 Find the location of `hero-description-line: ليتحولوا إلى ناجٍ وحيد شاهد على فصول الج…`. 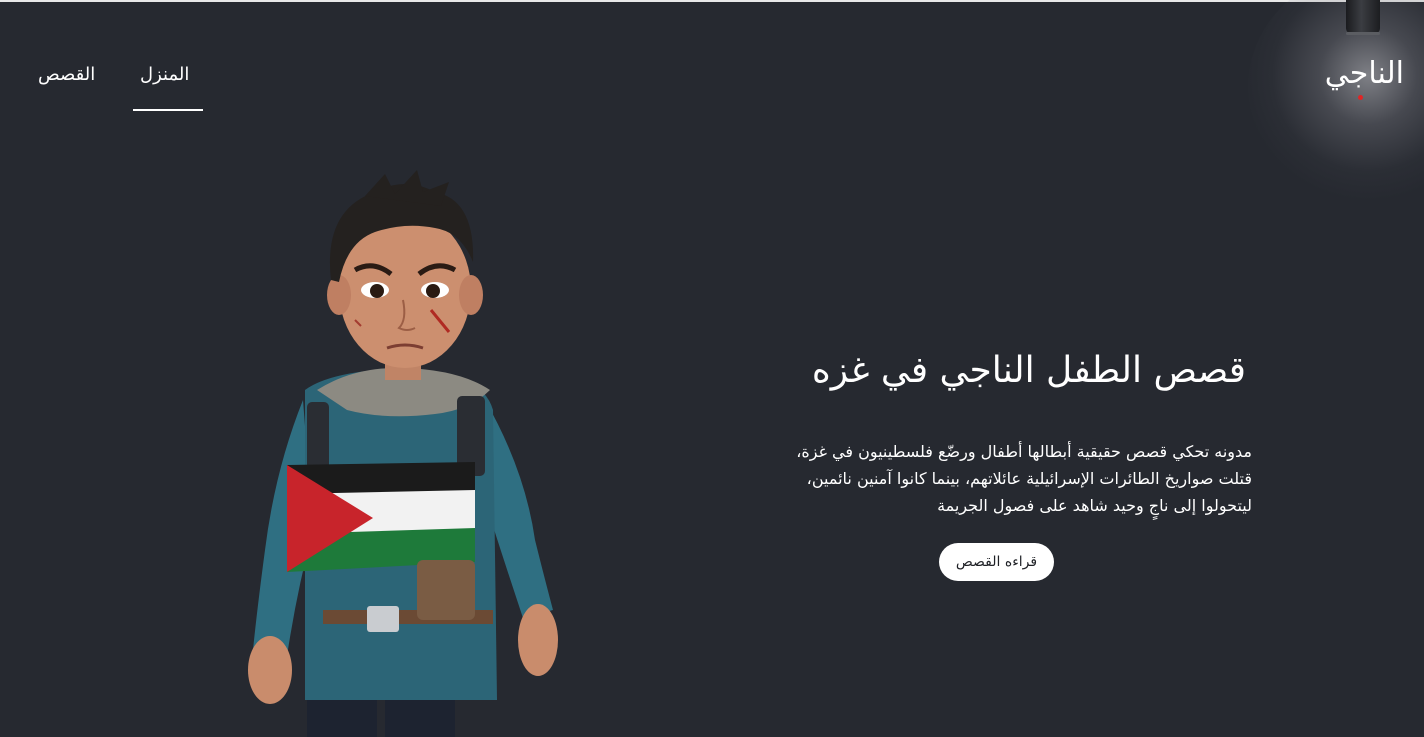

hero-description-line: ليتحولوا إلى ناجٍ وحيد شاهد على فصول الج… is located at coordinates (1094, 505).